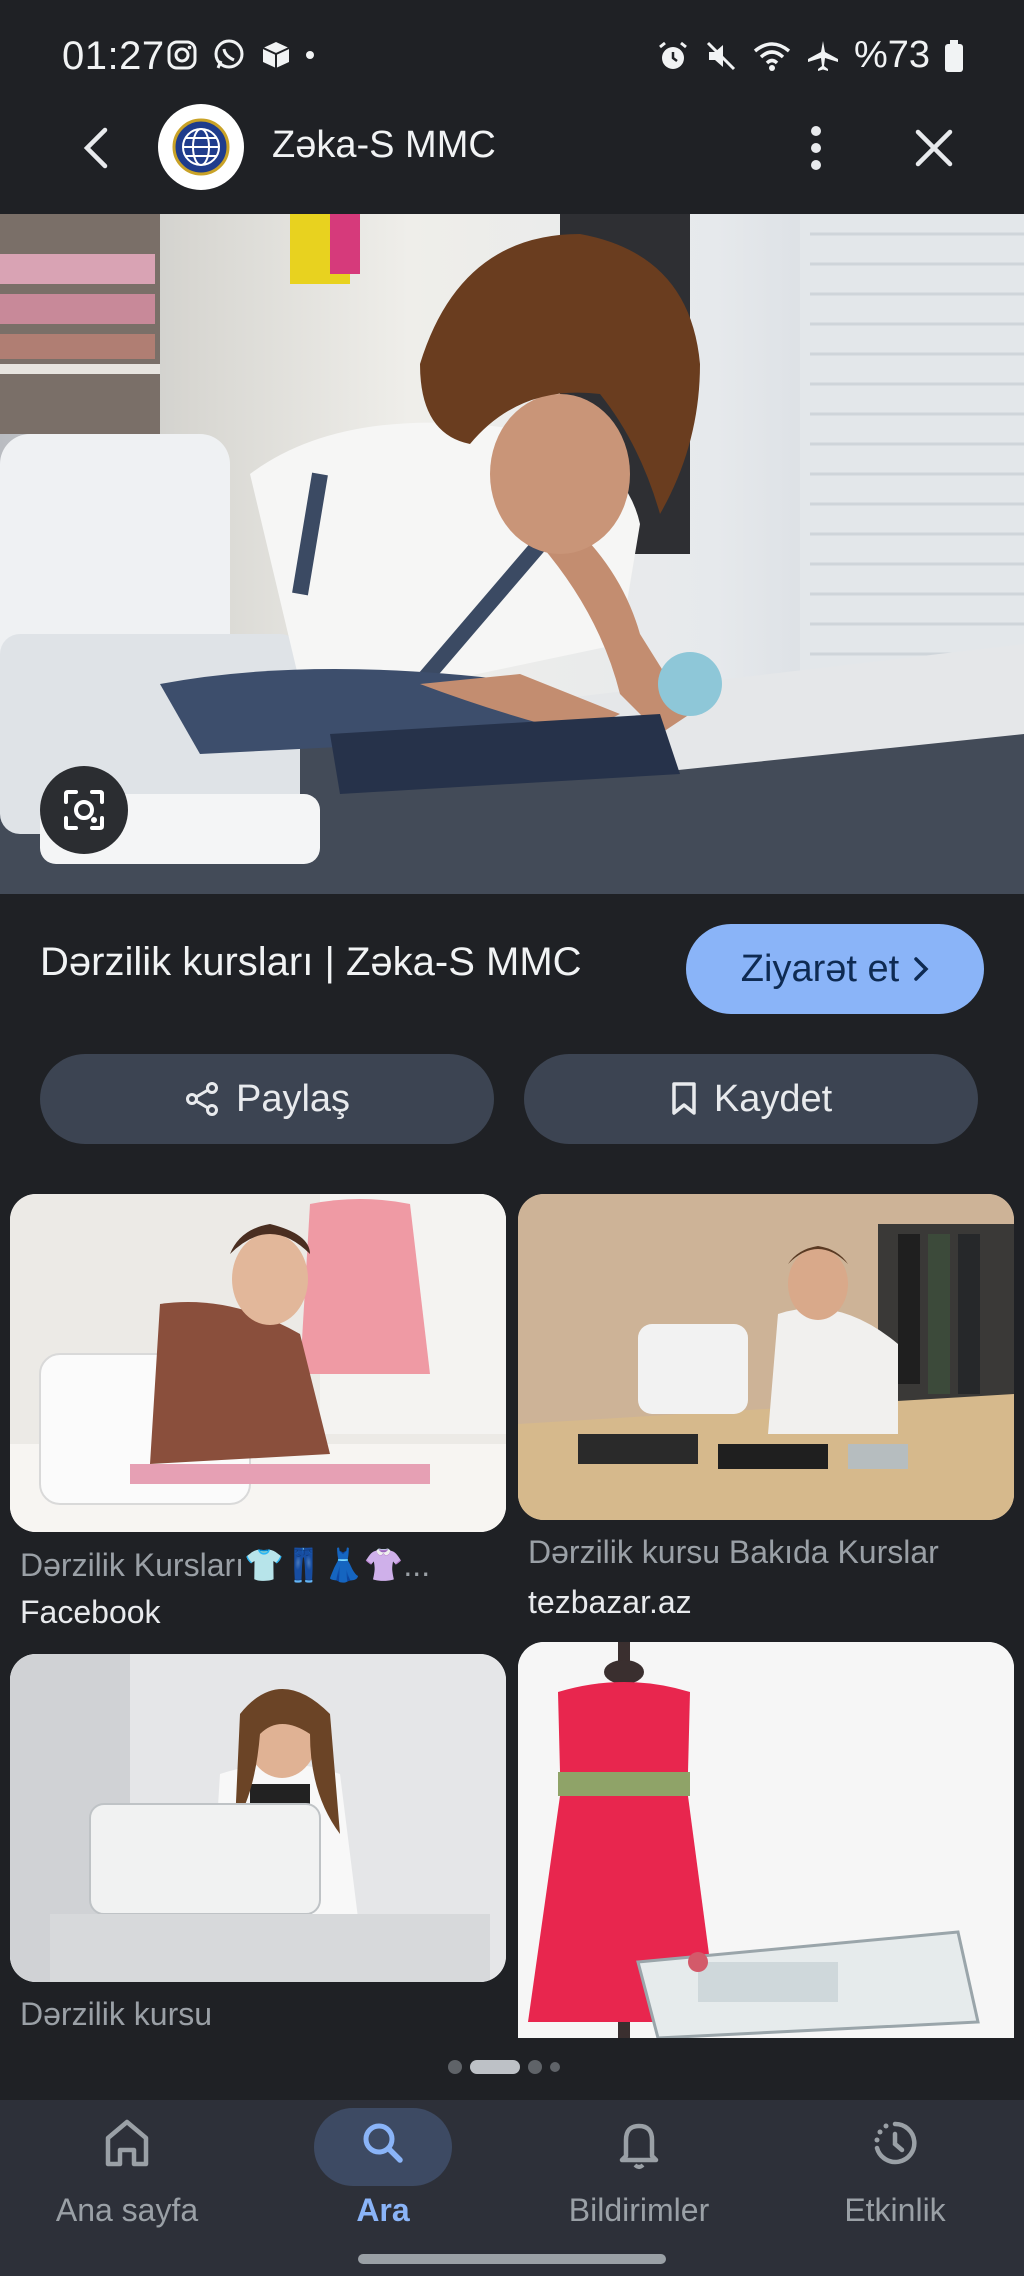 This screenshot has height=2276, width=1024. Describe the element at coordinates (229, 54) in the screenshot. I see `whatsapp-icon` at that location.